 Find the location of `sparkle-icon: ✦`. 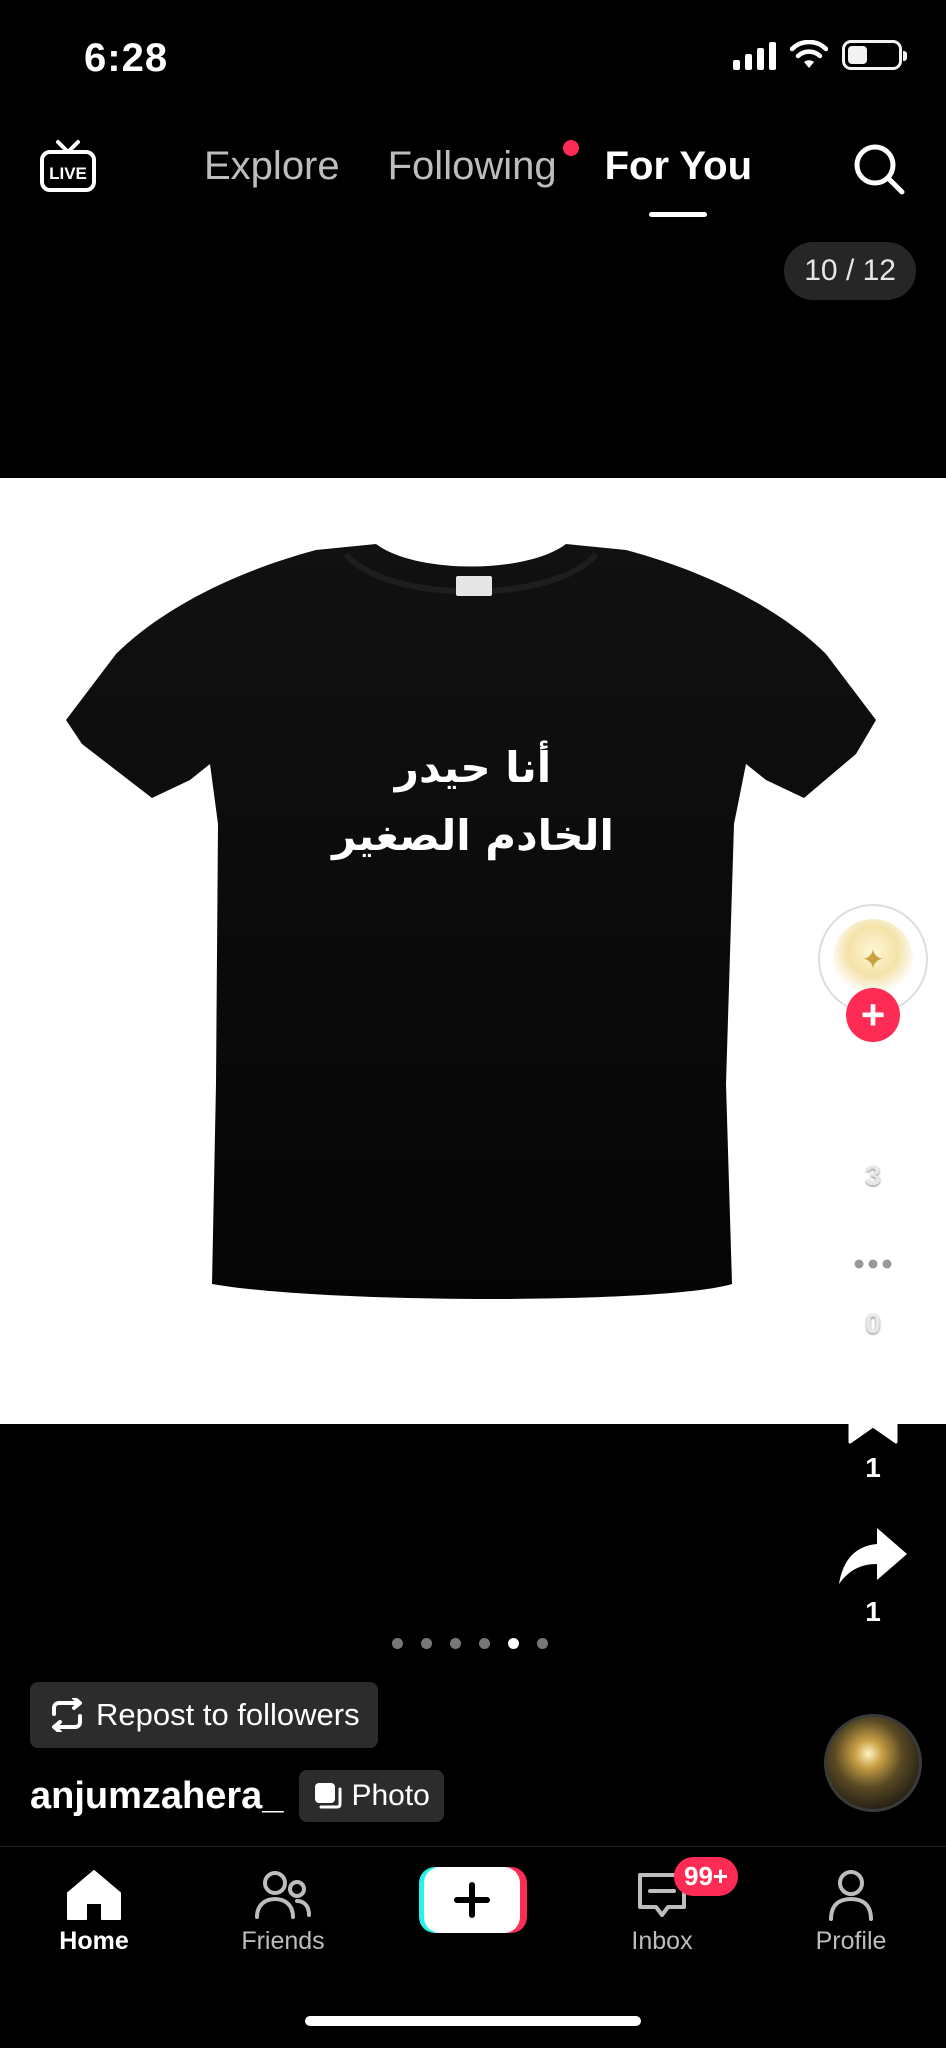

sparkle-icon: ✦ is located at coordinates (873, 959).